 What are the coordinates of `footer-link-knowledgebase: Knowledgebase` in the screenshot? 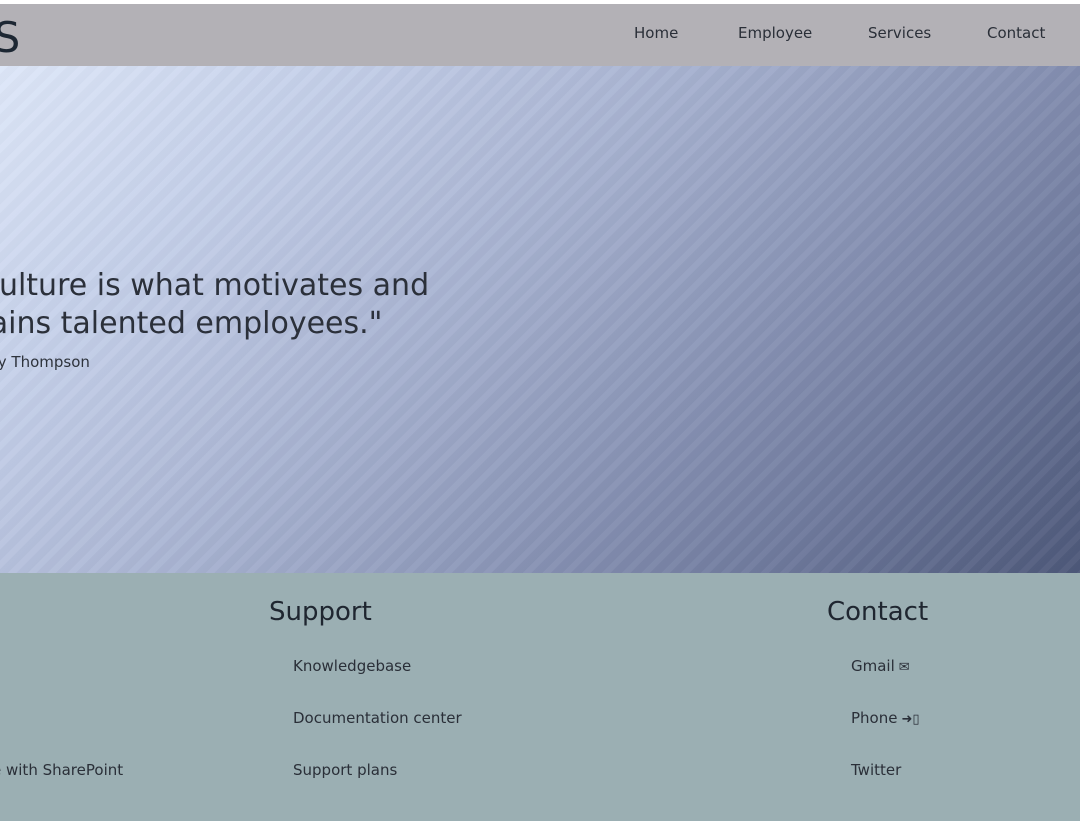 It's located at (352, 666).